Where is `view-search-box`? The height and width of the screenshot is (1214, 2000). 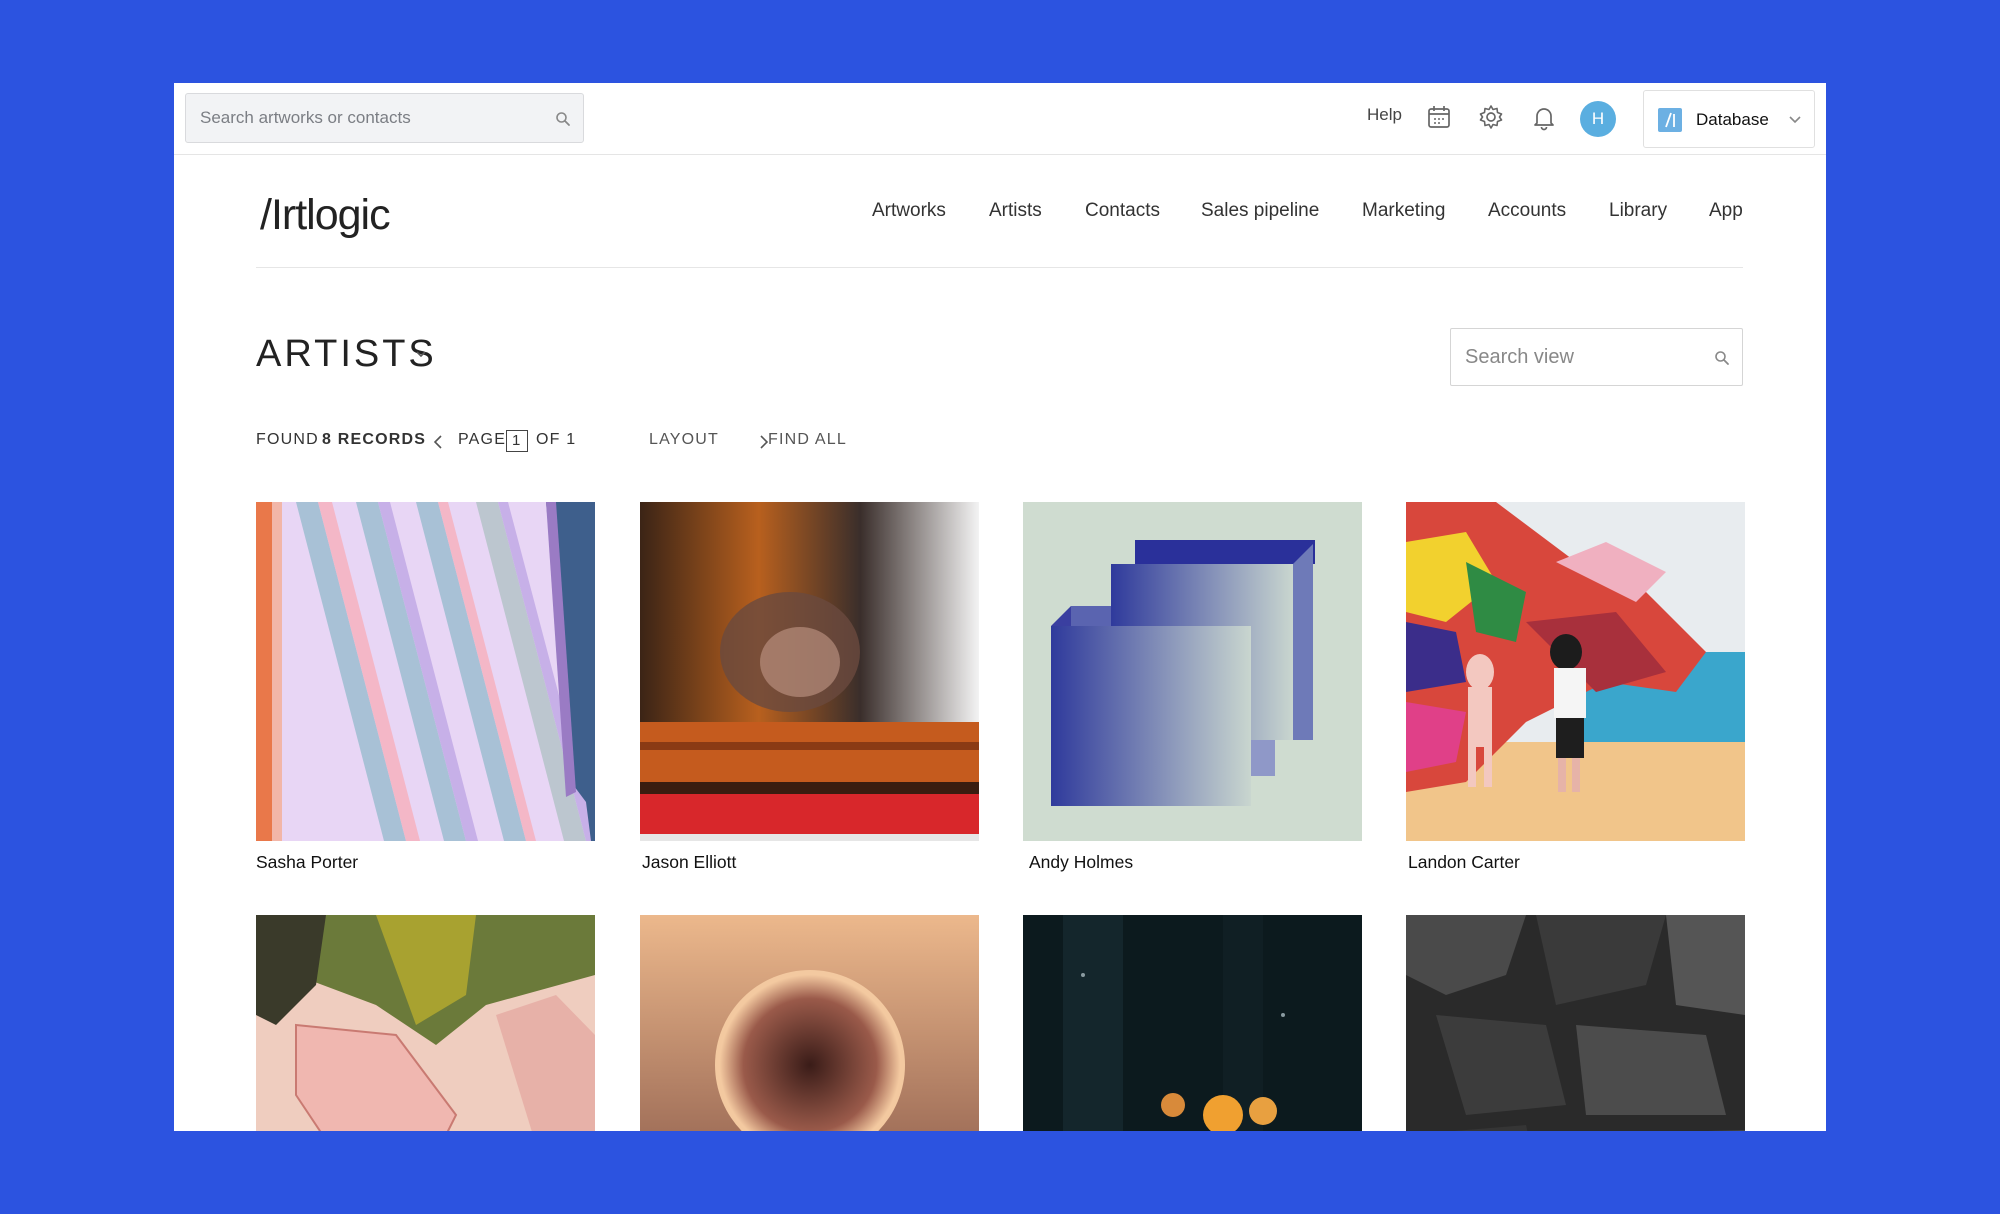 view-search-box is located at coordinates (1596, 357).